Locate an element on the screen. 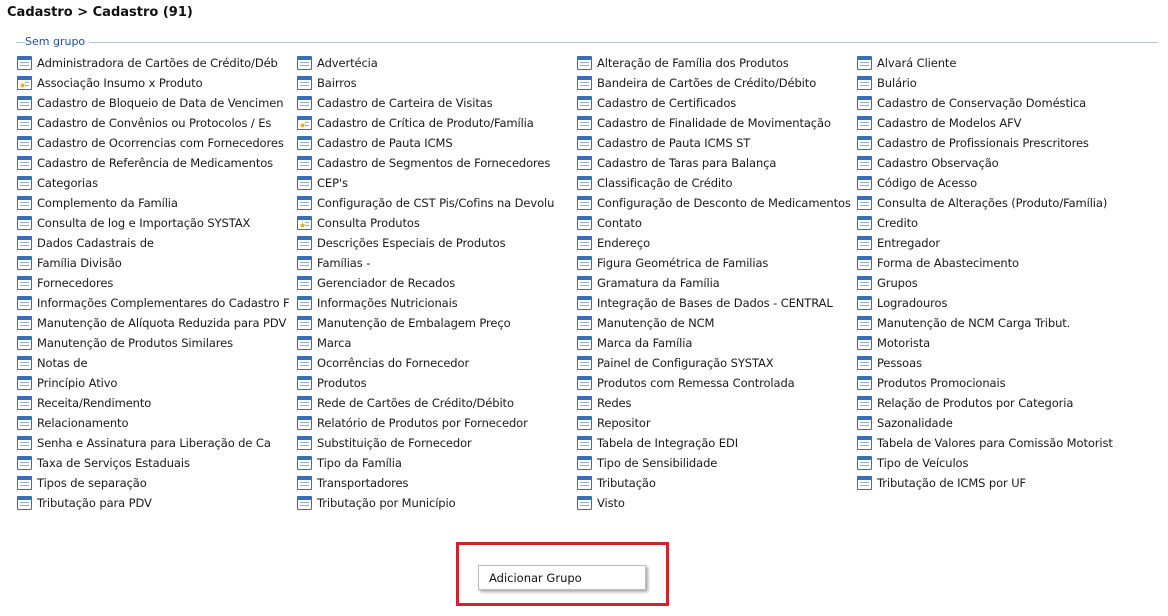 The height and width of the screenshot is (616, 1168). menu-item: CEP's is located at coordinates (434, 183).